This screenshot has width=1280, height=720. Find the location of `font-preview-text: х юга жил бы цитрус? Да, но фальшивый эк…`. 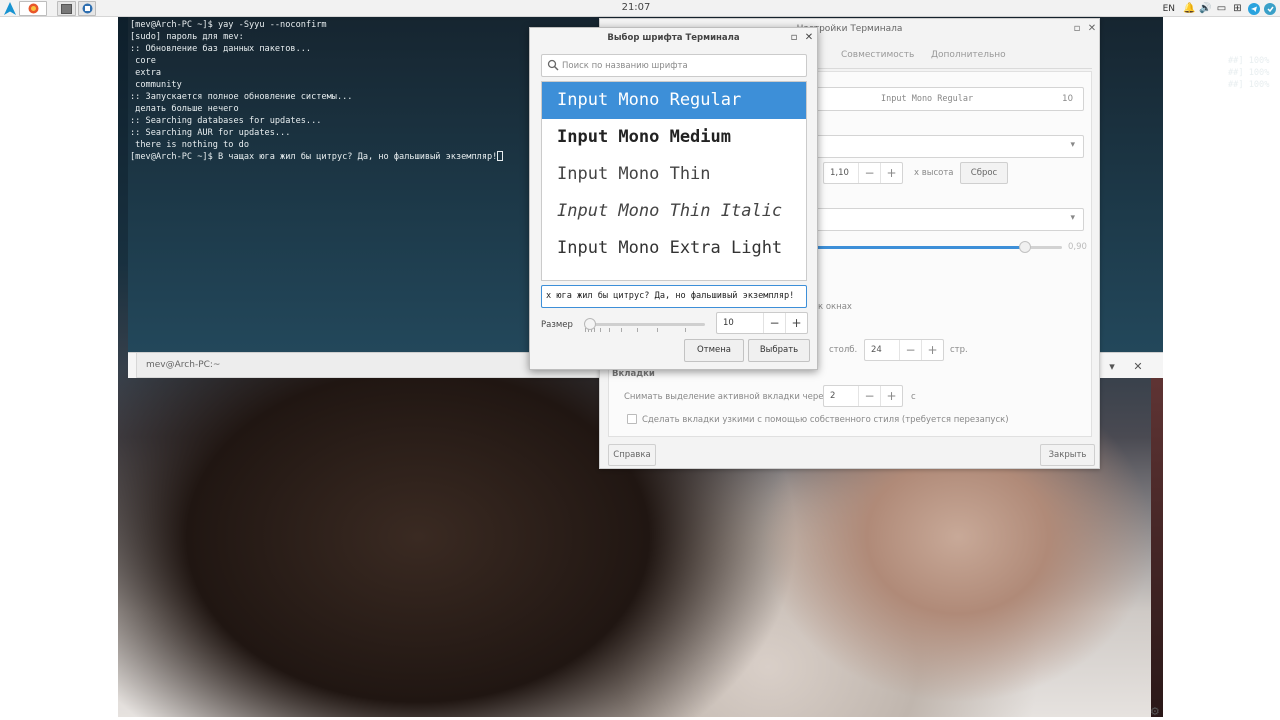

font-preview-text: х юга жил бы цитрус? Да, но фальшивый эк… is located at coordinates (670, 296).